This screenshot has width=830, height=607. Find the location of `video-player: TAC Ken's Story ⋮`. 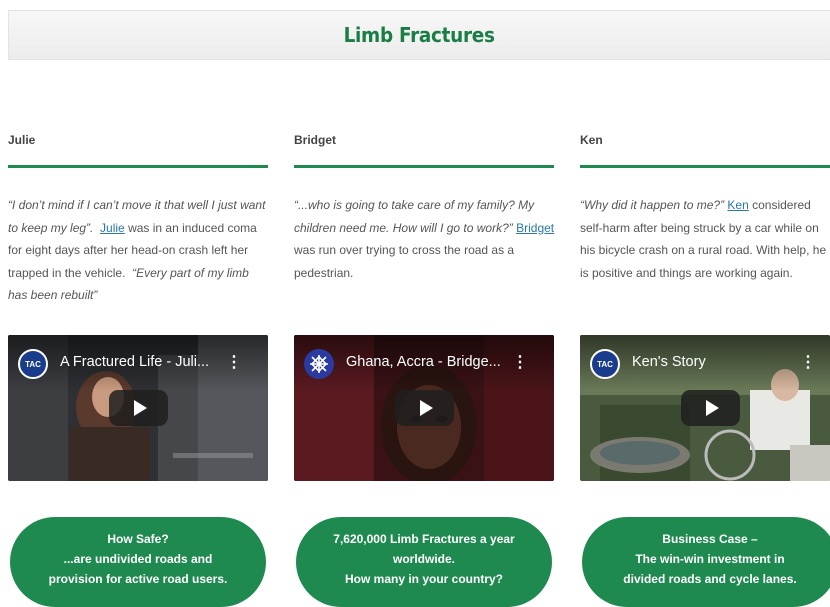

video-player: TAC Ken's Story ⋮ is located at coordinates (705, 408).